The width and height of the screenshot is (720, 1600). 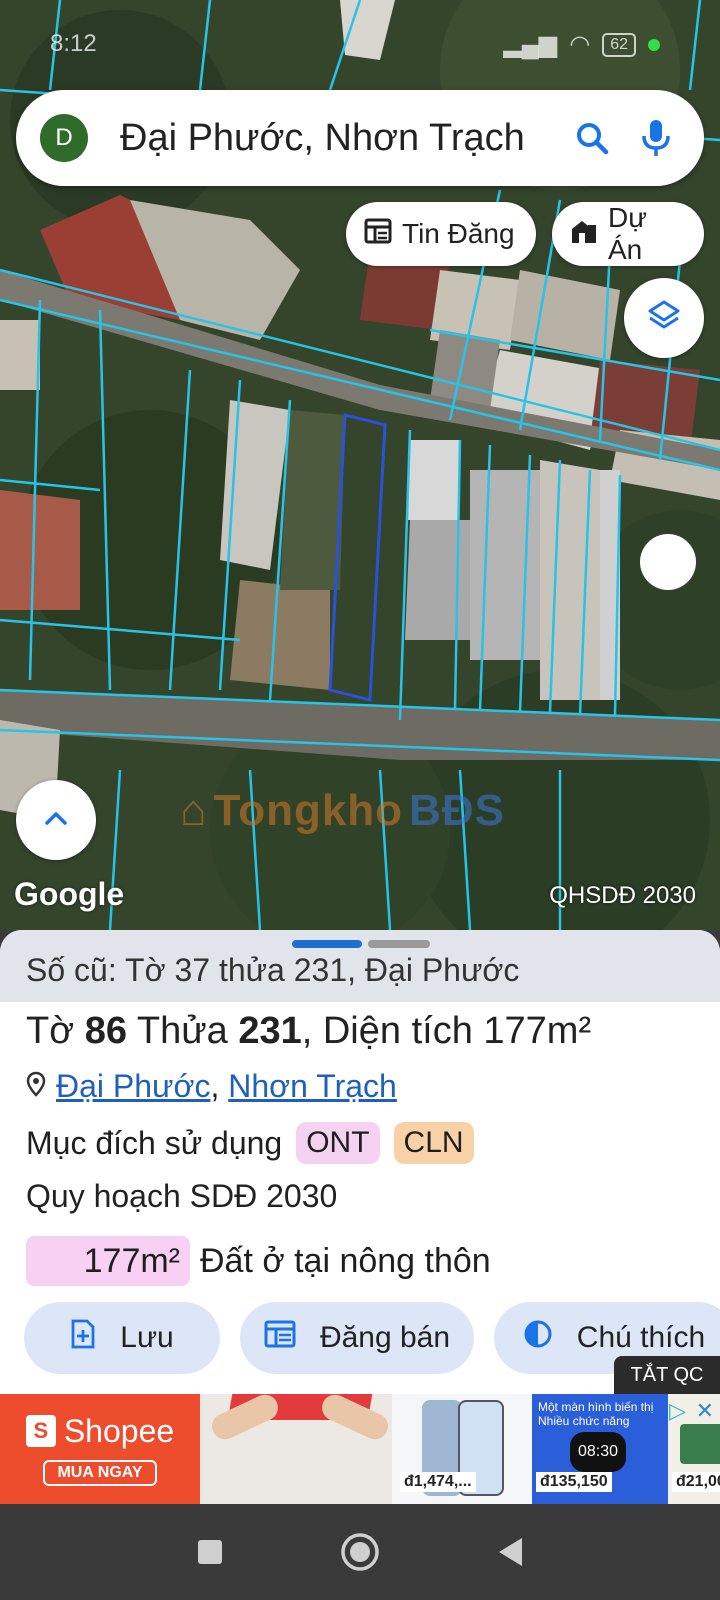 What do you see at coordinates (335, 138) in the screenshot?
I see `search-input: Đại Phước, Nhơn Trạch` at bounding box center [335, 138].